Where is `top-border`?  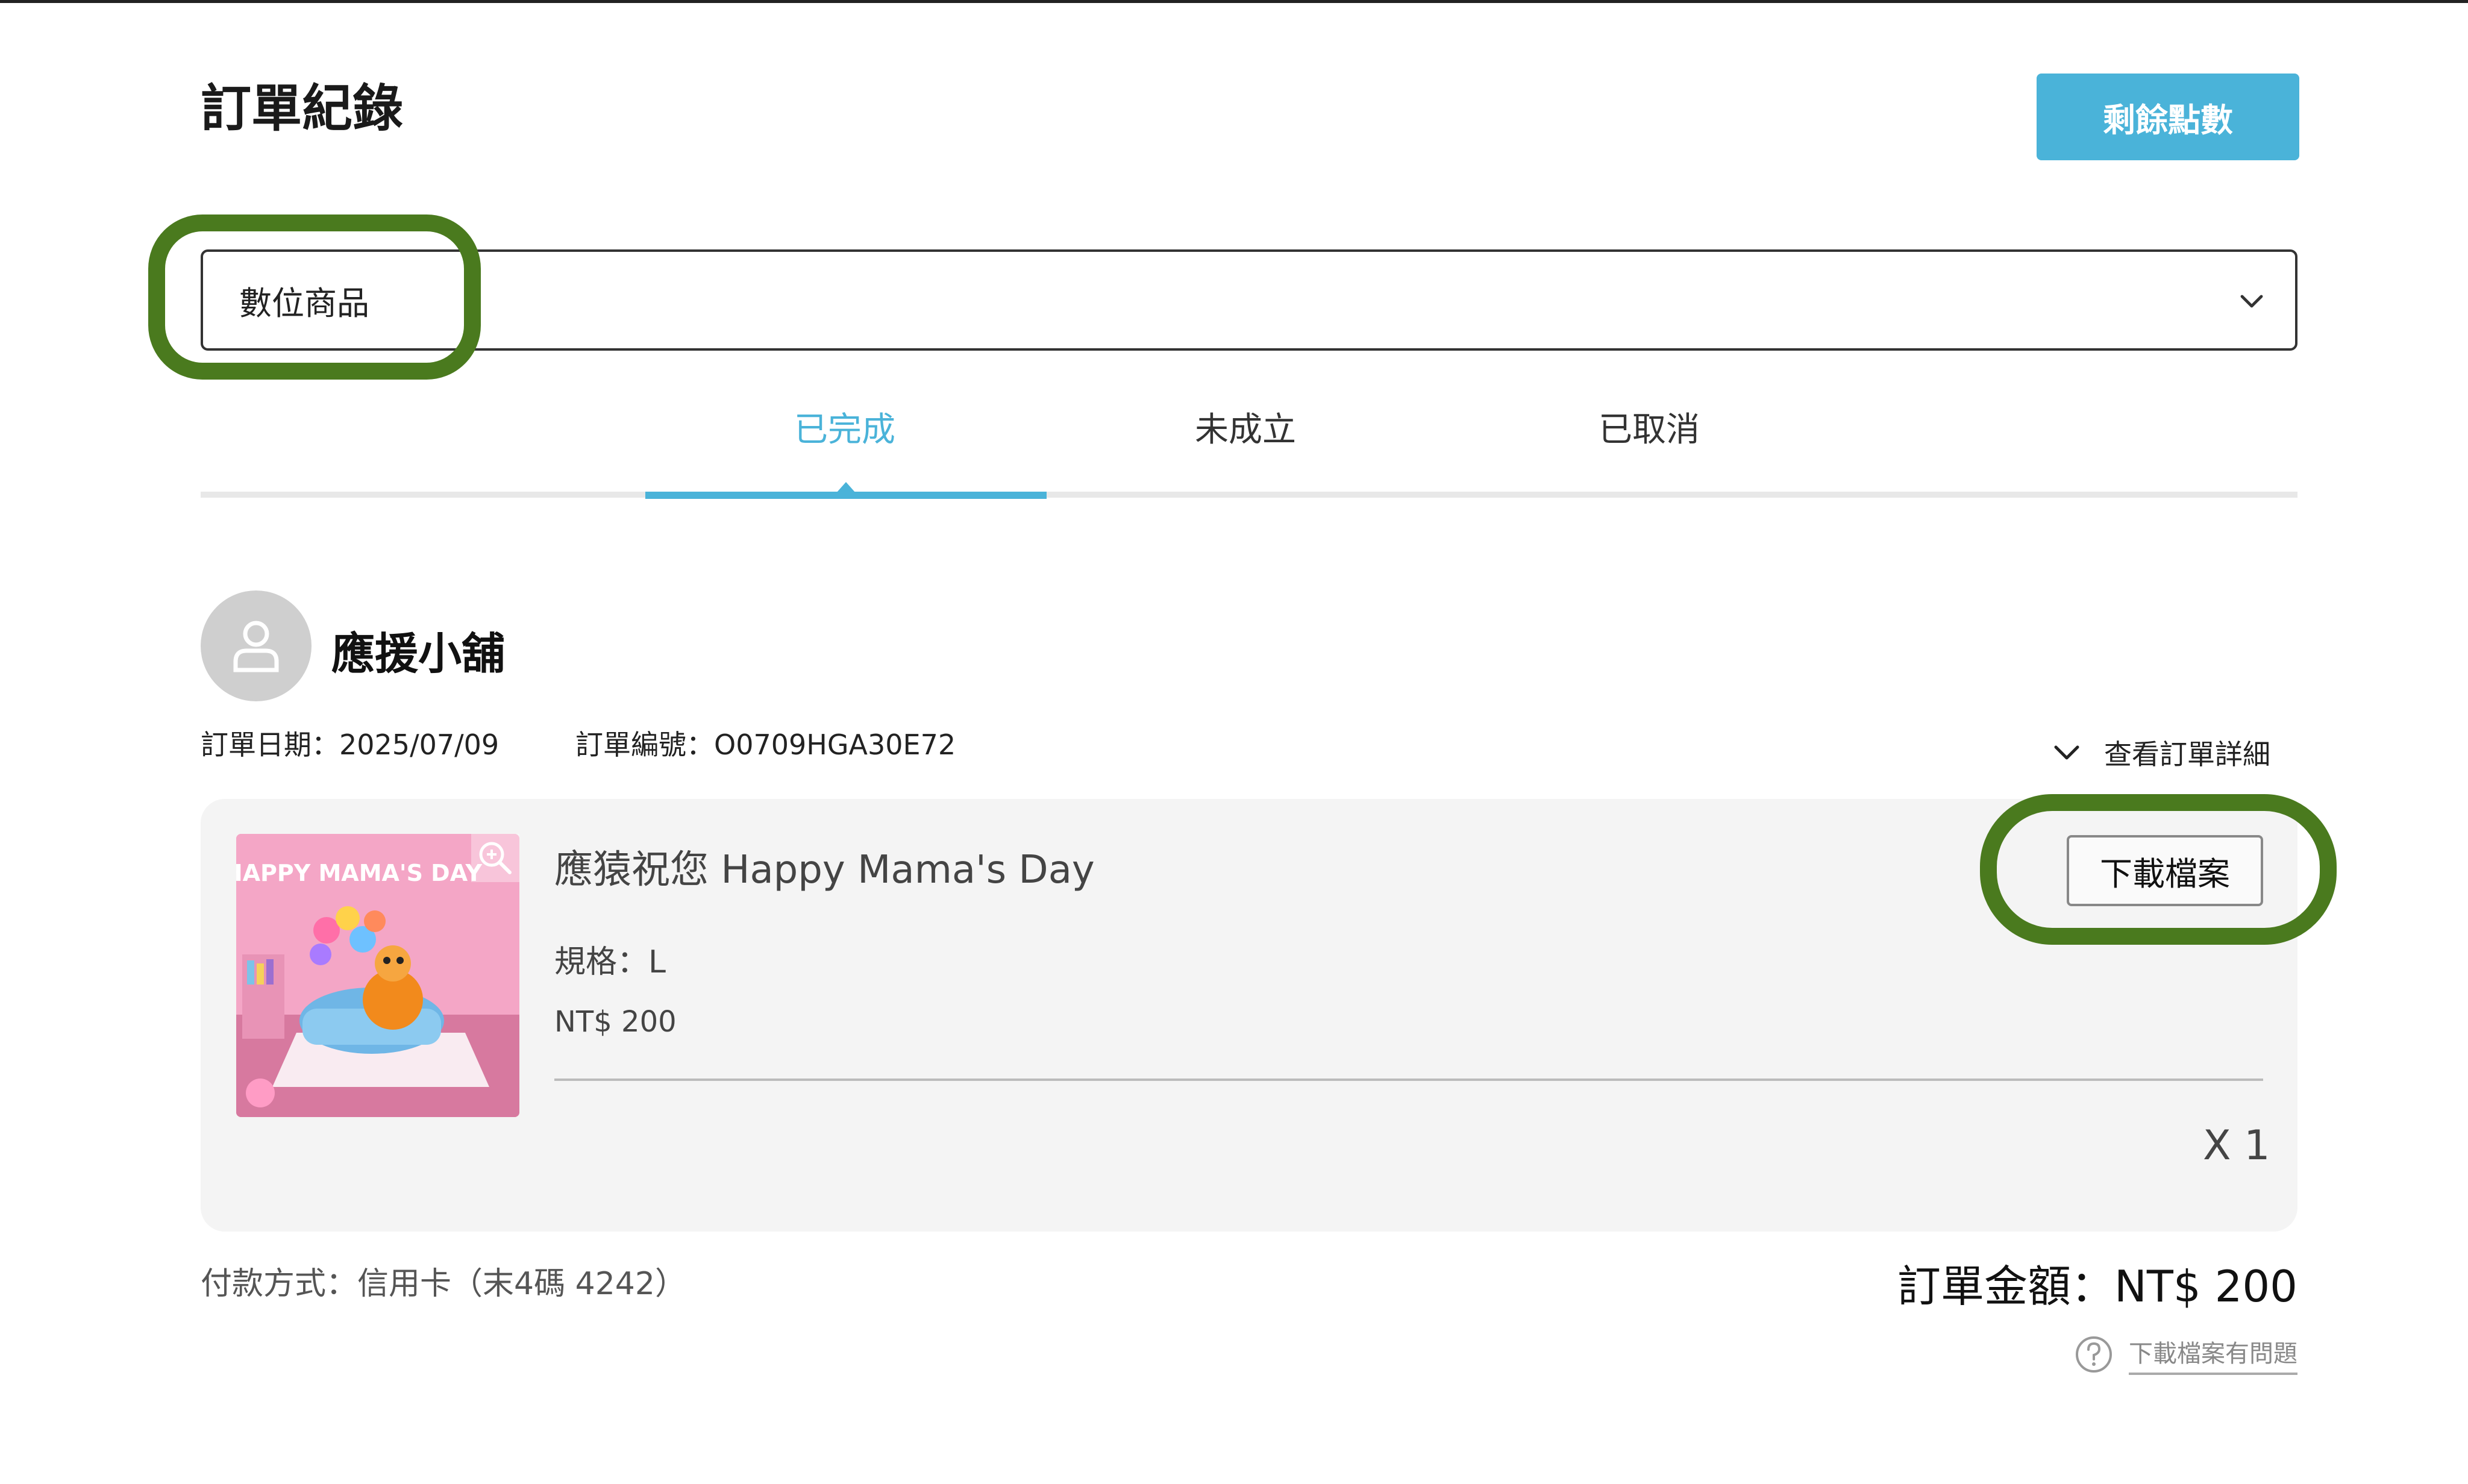
top-border is located at coordinates (1234, 1).